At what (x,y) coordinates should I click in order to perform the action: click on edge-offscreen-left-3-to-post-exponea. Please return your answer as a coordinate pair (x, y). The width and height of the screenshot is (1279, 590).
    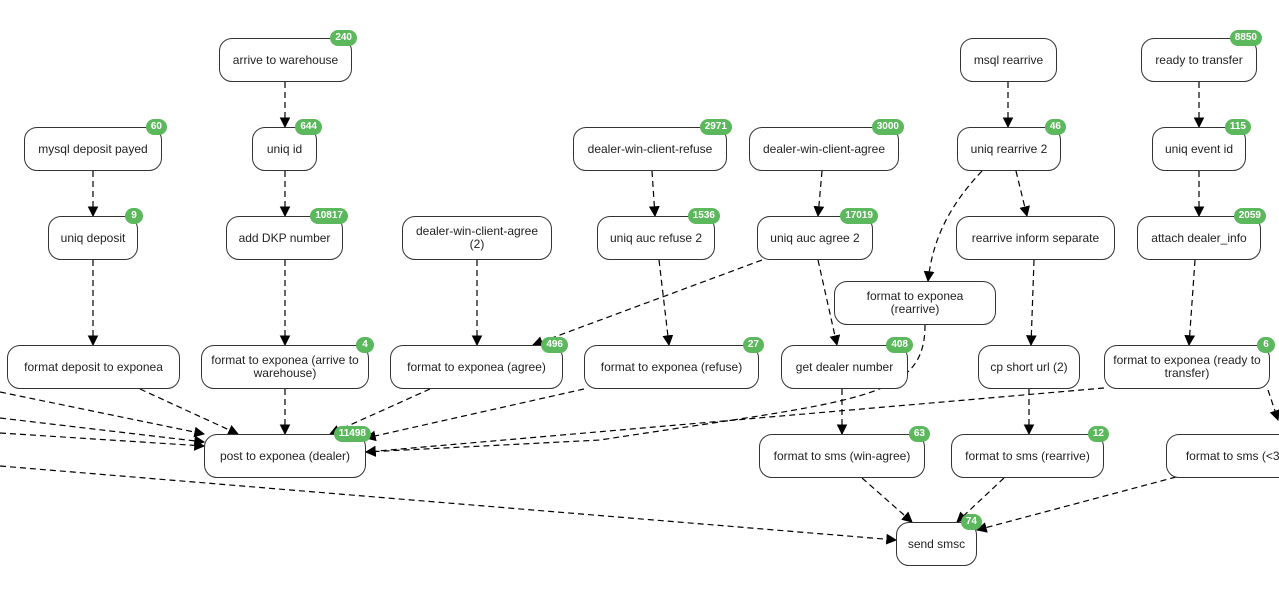
    Looking at the image, I should click on (103, 441).